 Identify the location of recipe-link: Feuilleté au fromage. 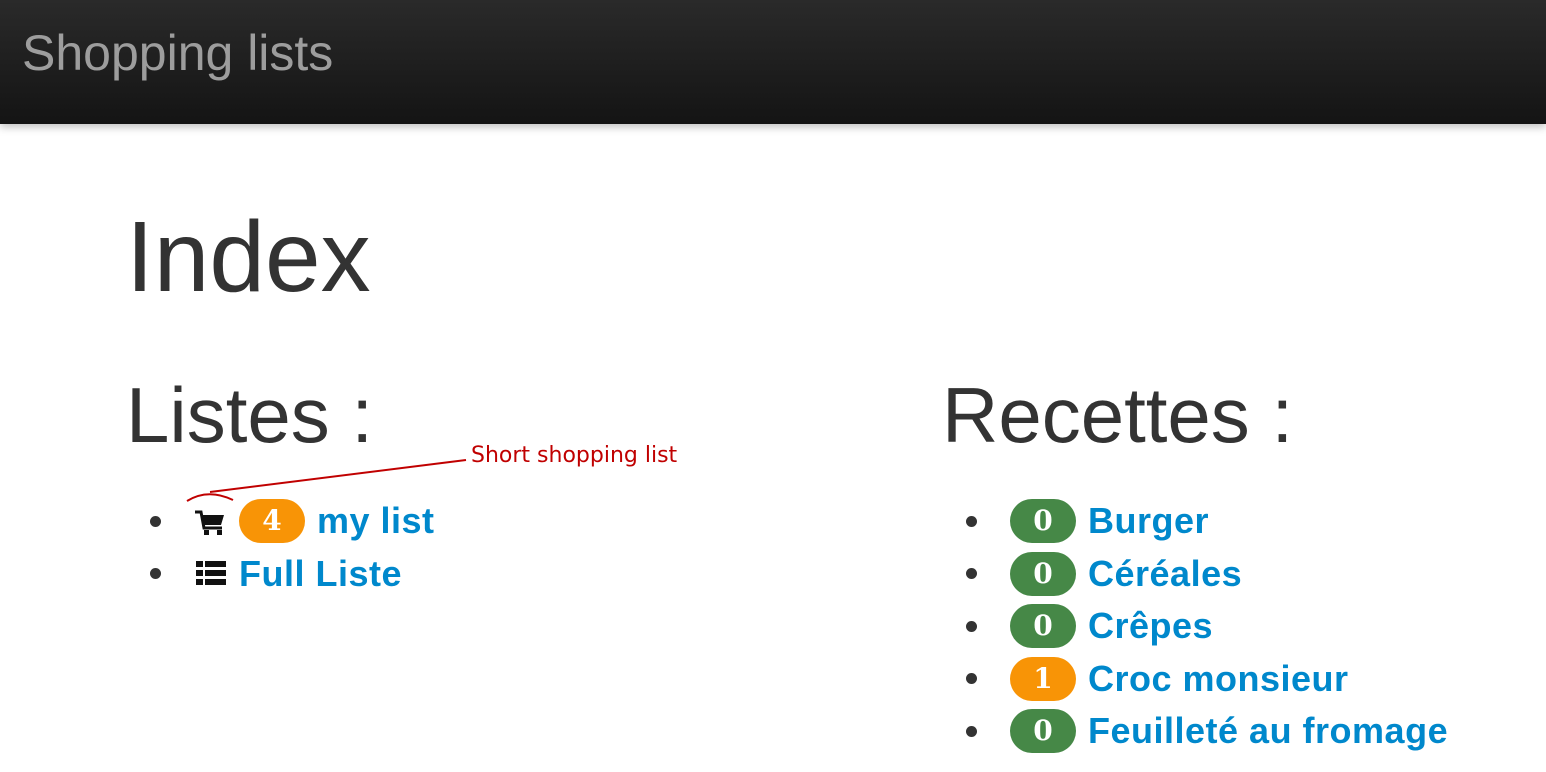
(1268, 731).